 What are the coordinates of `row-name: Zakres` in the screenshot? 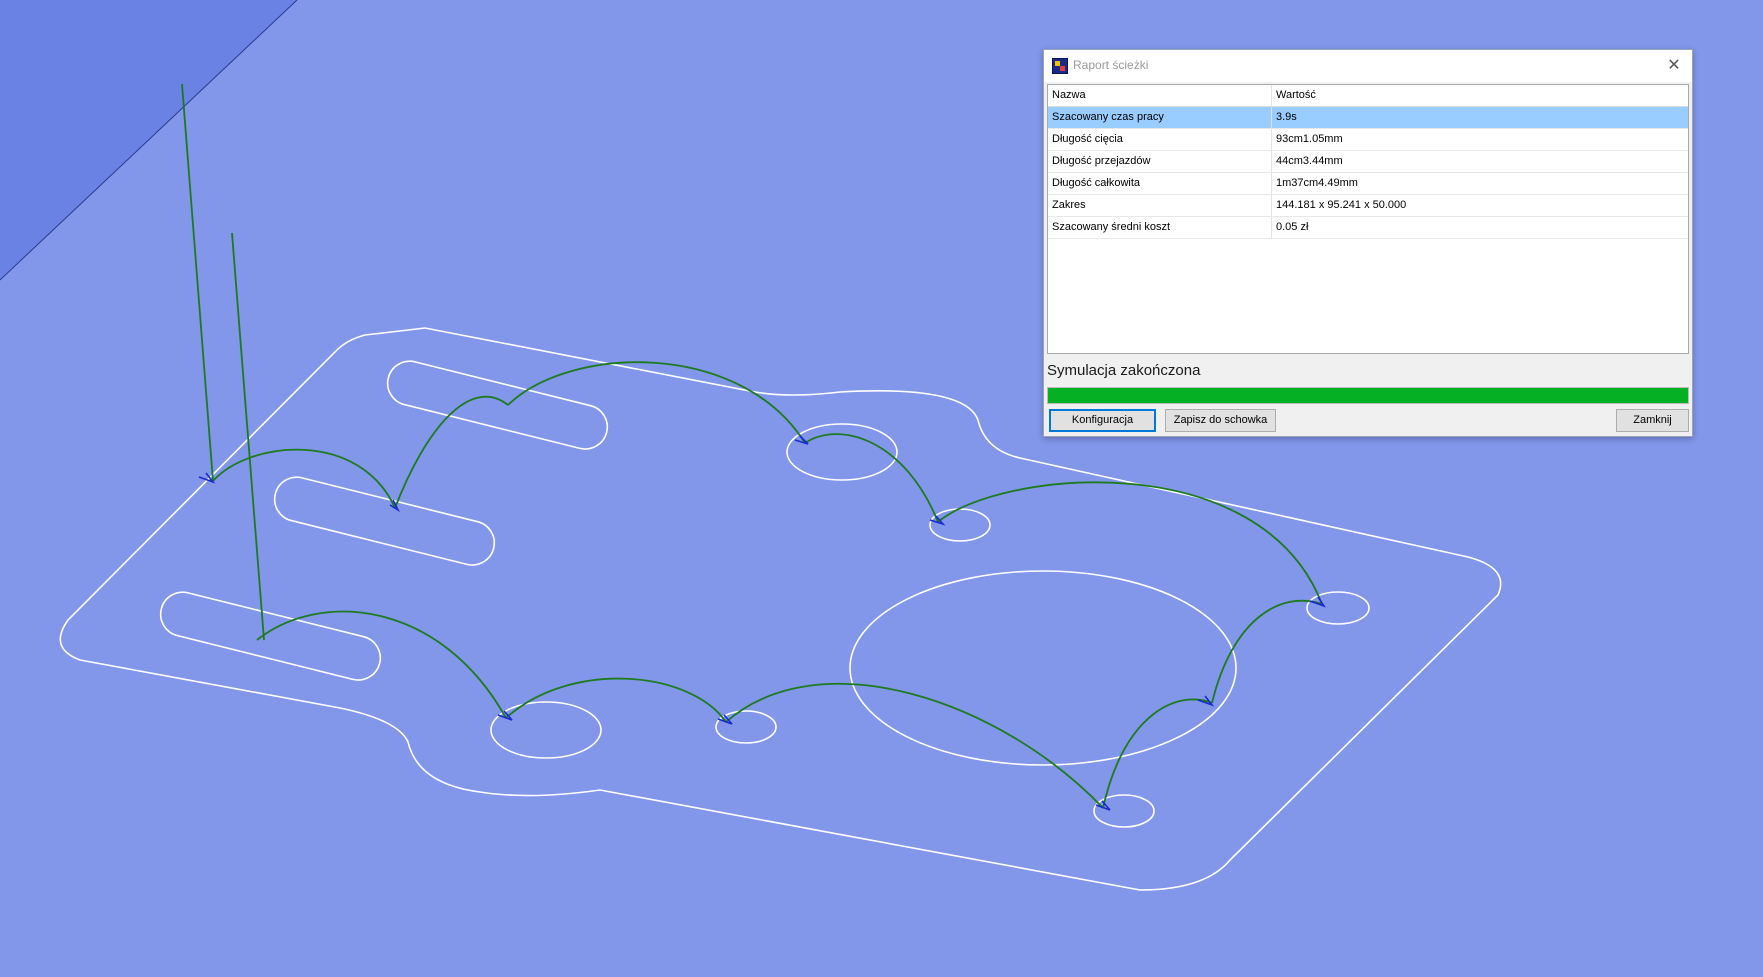 It's located at (1160, 205).